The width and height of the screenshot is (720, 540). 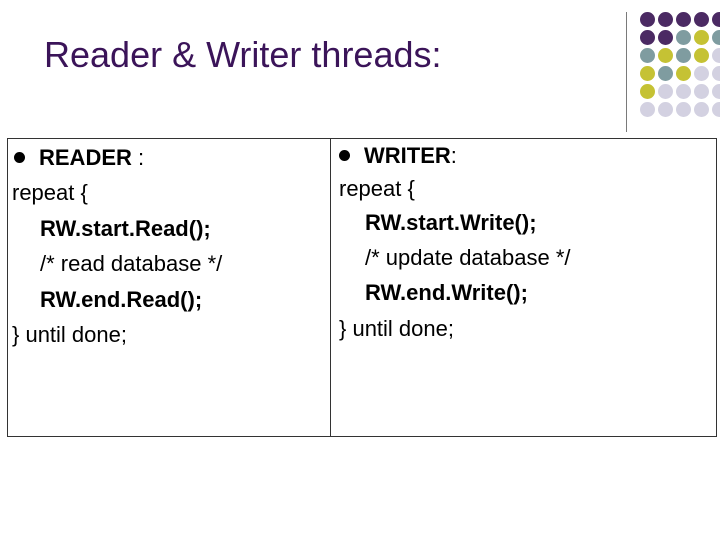 I want to click on decorative-dot-grid, so click(x=678, y=67).